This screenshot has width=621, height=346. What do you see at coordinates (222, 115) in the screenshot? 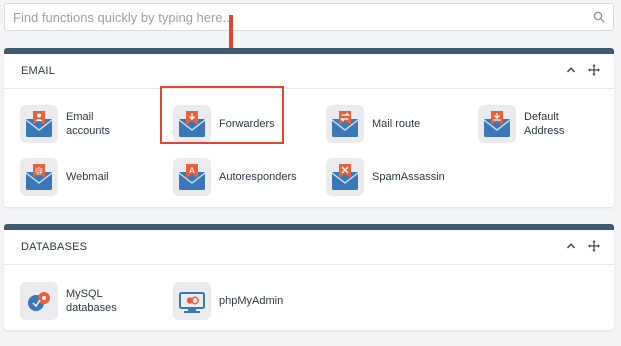
I see `forwarders-highlight-box` at bounding box center [222, 115].